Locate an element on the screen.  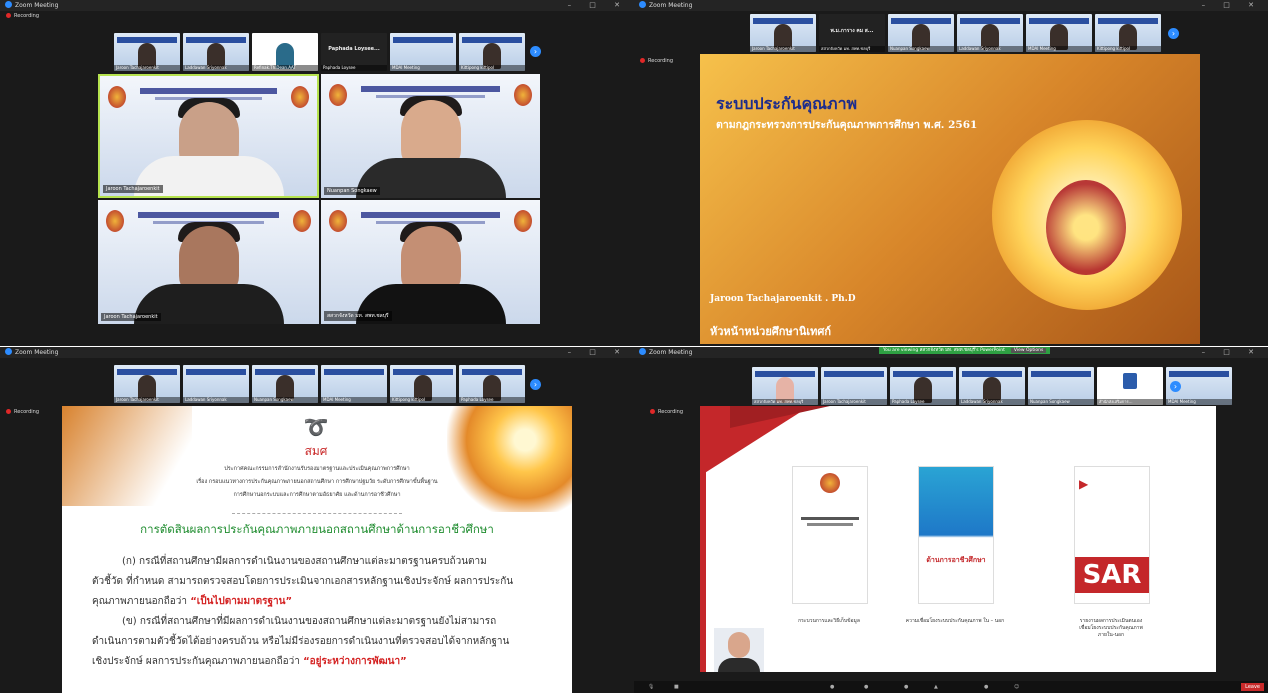
body-line: คุณภาพภายนอกถือว่า “เป็นไปตามมาตรฐาน” is located at coordinates (192, 601).